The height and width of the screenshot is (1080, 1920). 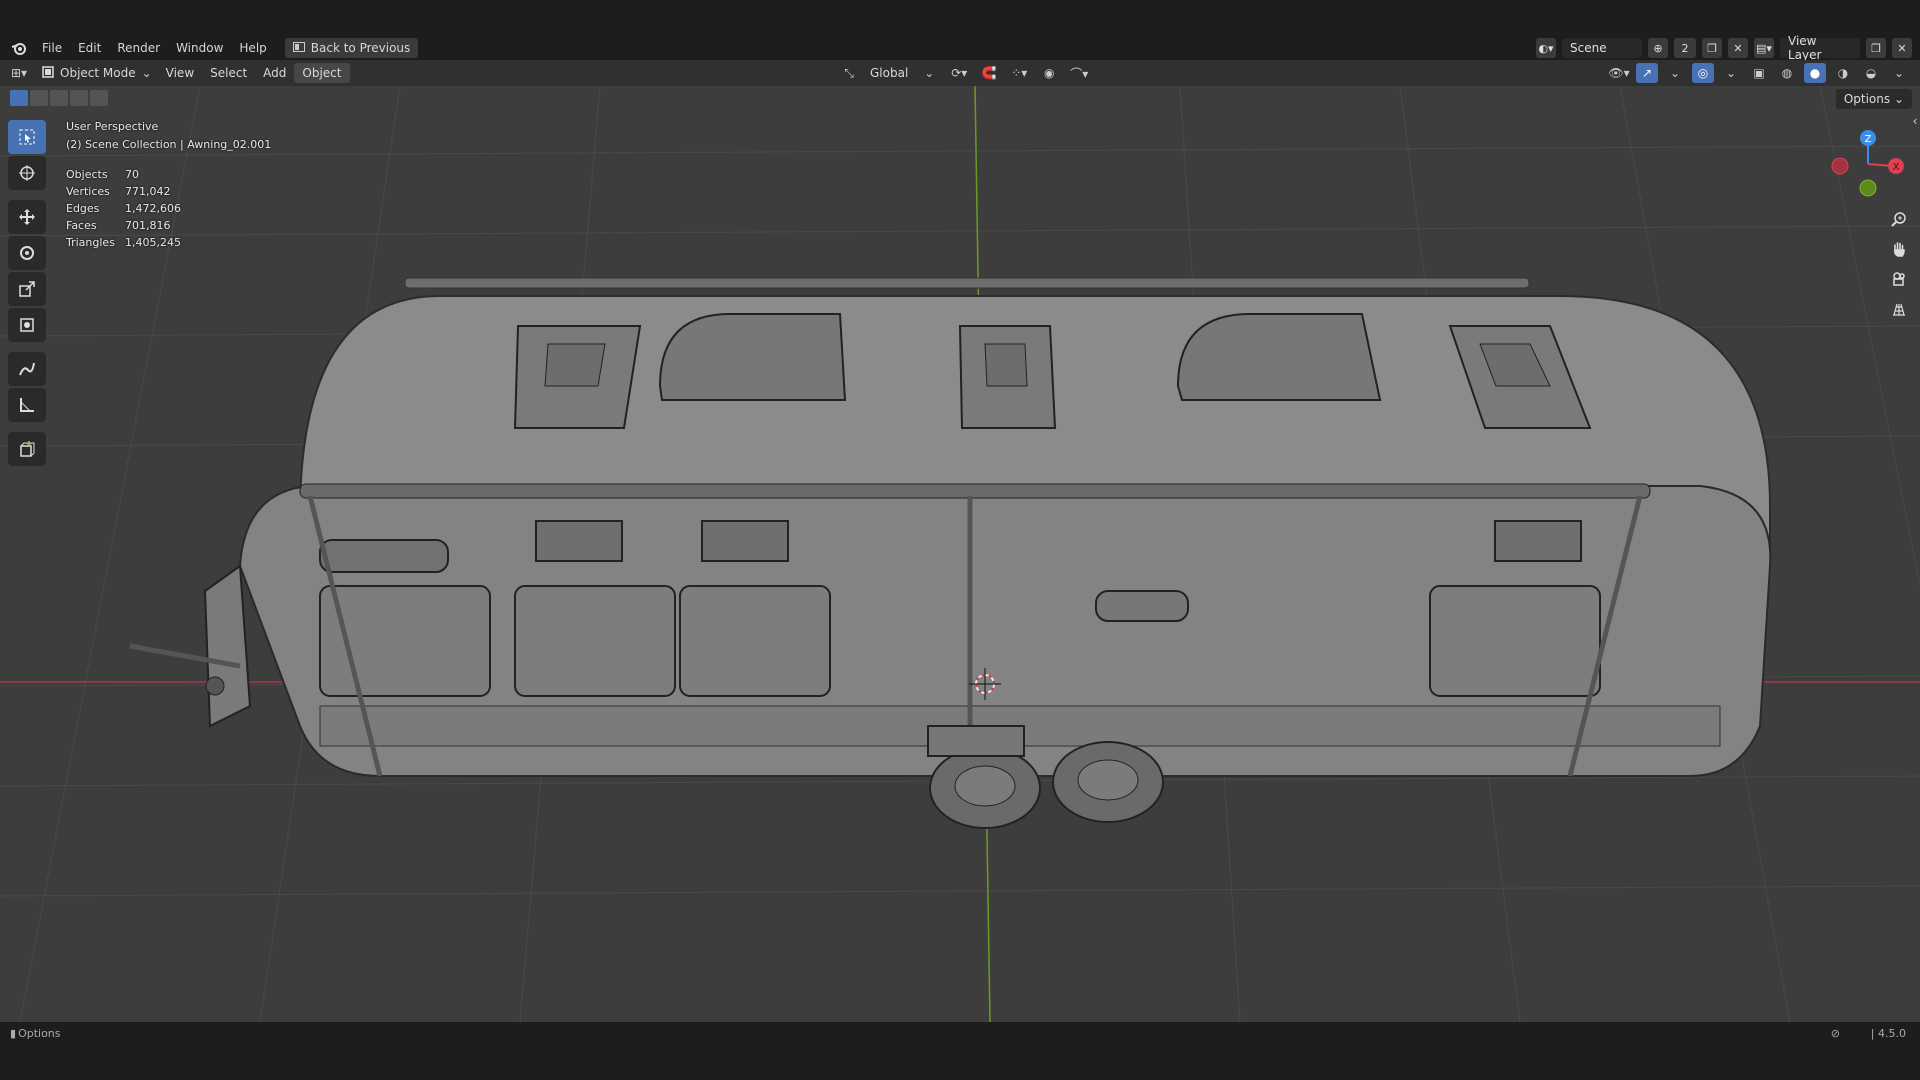 What do you see at coordinates (99, 98) in the screenshot?
I see `select-intersect-icon` at bounding box center [99, 98].